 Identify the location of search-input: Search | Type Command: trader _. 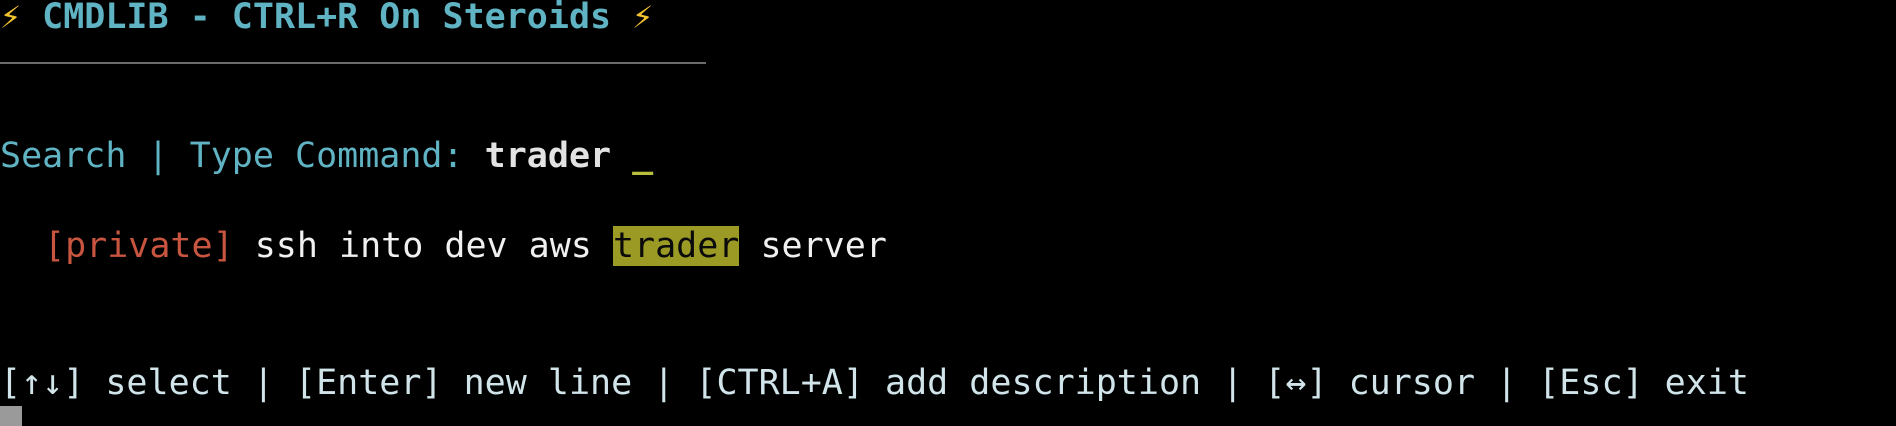
(326, 156).